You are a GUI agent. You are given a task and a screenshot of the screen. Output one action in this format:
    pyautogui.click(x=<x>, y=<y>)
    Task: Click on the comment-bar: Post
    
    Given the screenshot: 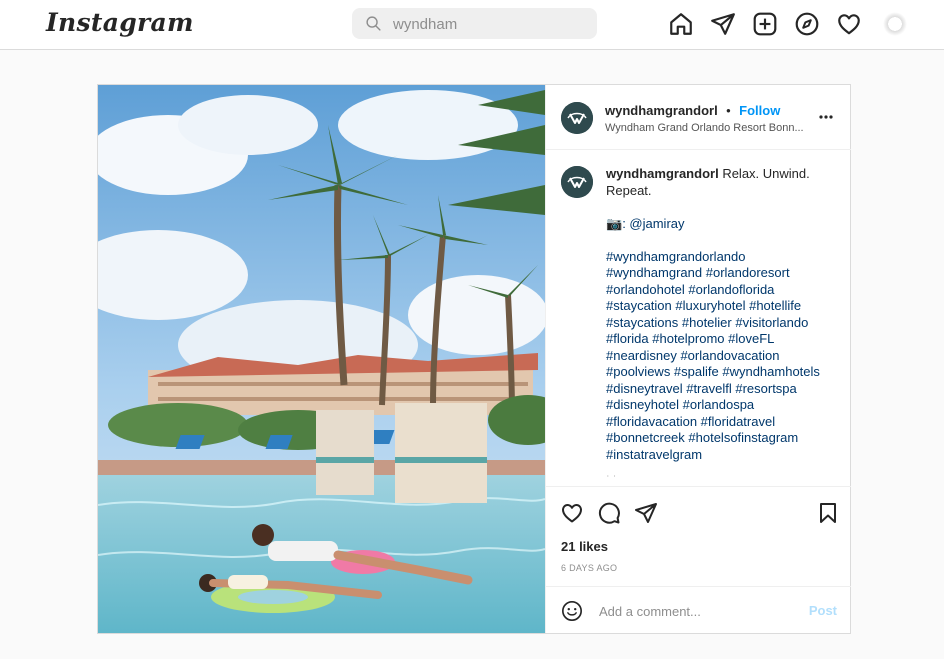 What is the action you would take?
    pyautogui.click(x=698, y=609)
    